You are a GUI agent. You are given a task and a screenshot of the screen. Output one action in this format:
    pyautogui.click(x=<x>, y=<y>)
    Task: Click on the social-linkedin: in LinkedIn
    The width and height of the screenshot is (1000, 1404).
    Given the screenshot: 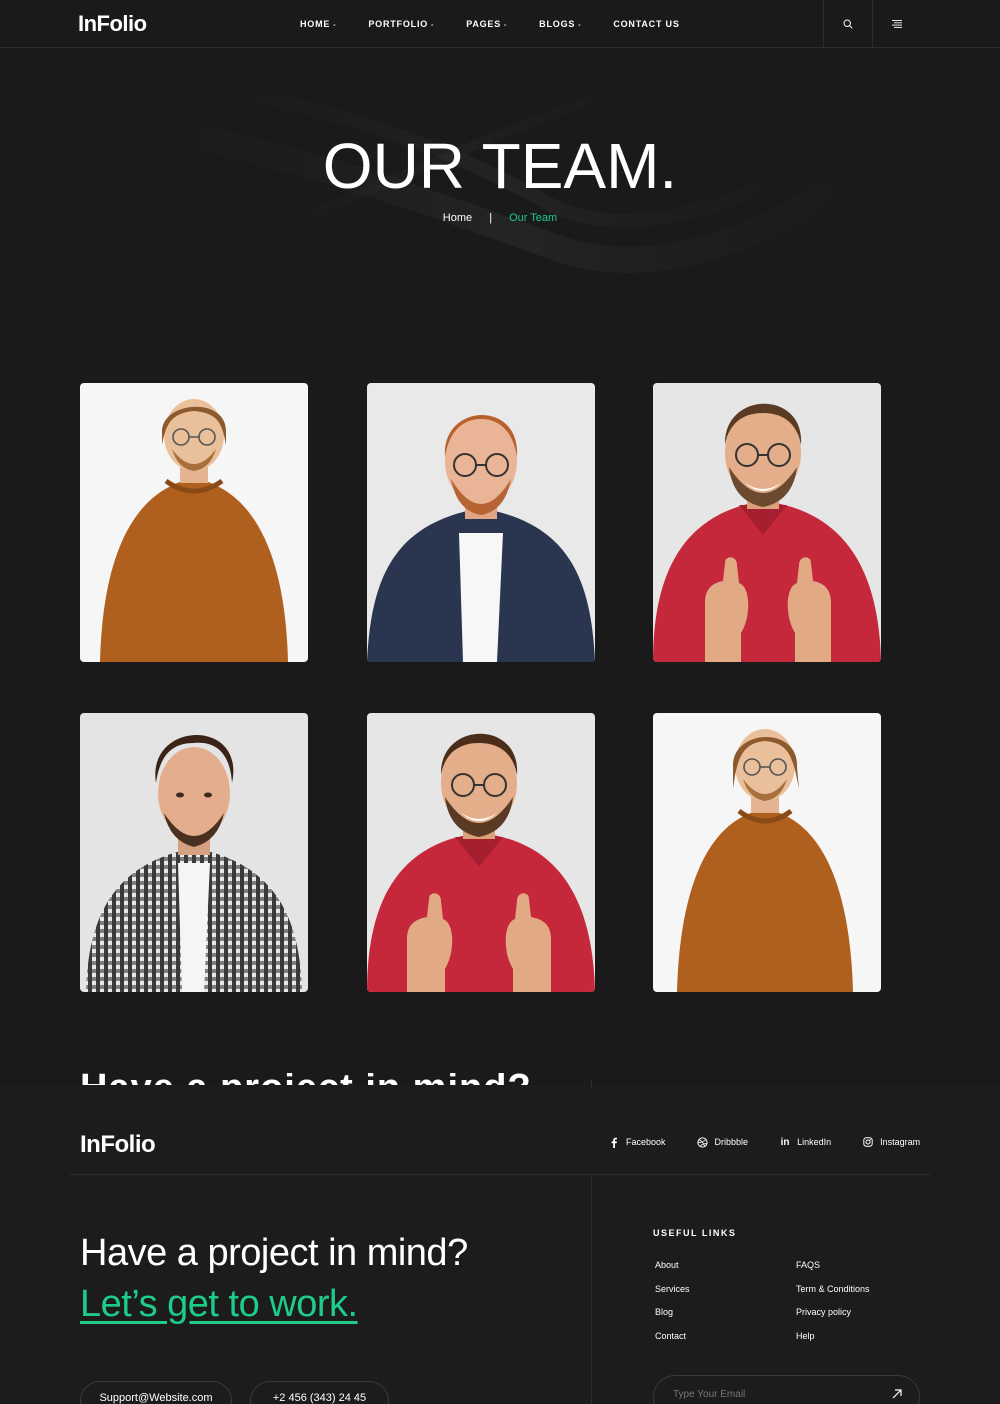 What is the action you would take?
    pyautogui.click(x=805, y=1142)
    